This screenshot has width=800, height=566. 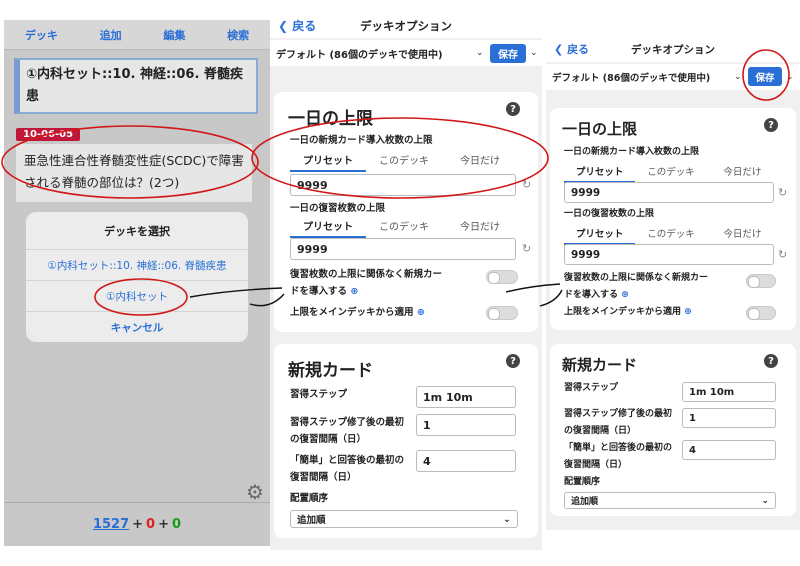 What do you see at coordinates (137, 231) in the screenshot?
I see `sheet-title: デッキを選択` at bounding box center [137, 231].